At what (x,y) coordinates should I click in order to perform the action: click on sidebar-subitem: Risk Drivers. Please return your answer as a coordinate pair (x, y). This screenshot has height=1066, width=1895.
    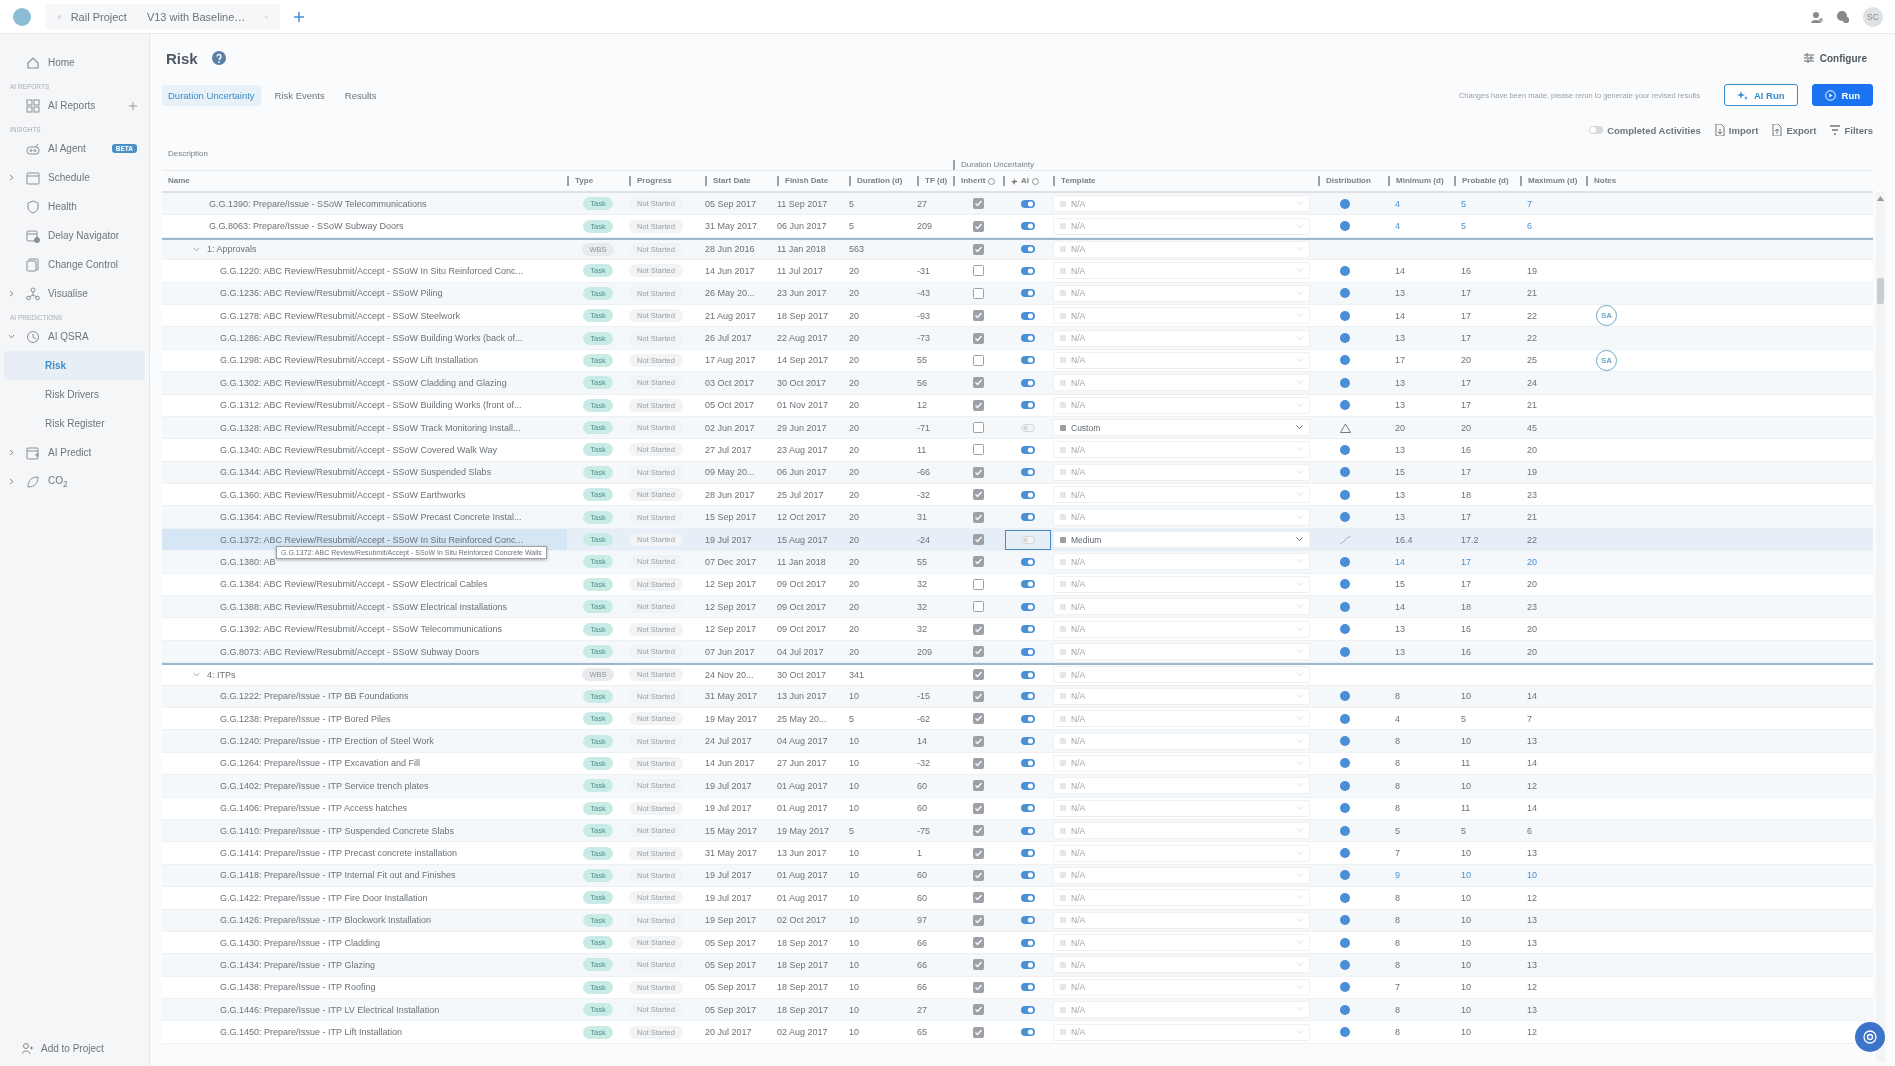
    Looking at the image, I should click on (74, 394).